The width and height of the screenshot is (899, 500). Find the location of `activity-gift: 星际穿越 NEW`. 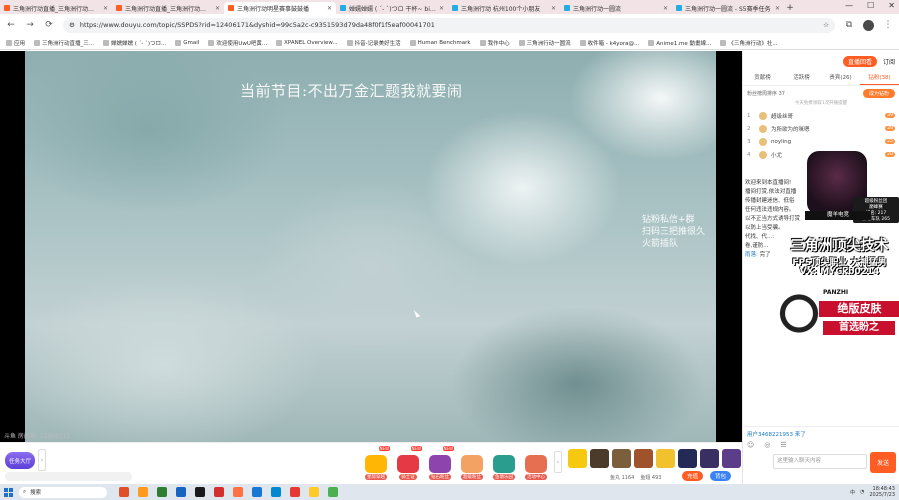

activity-gift: 星际穿越 NEW is located at coordinates (376, 463).